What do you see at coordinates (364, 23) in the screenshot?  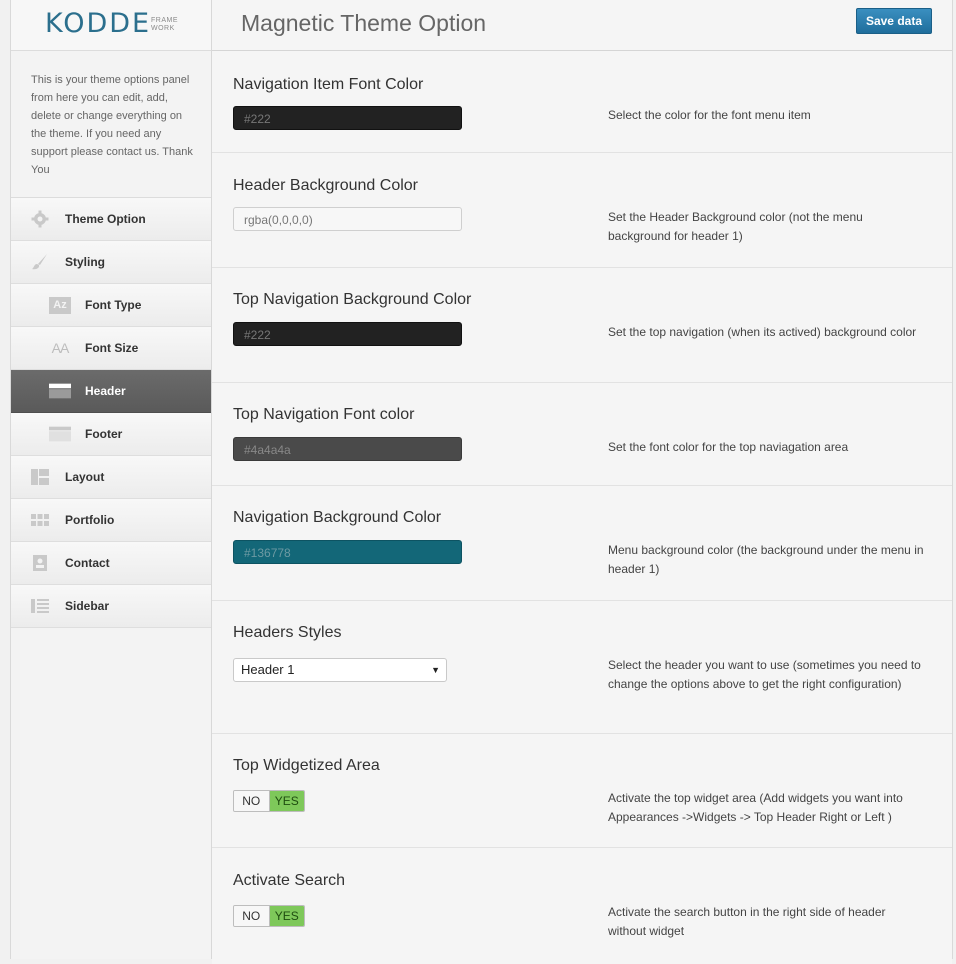 I see `page-title: Magnetic Theme Option` at bounding box center [364, 23].